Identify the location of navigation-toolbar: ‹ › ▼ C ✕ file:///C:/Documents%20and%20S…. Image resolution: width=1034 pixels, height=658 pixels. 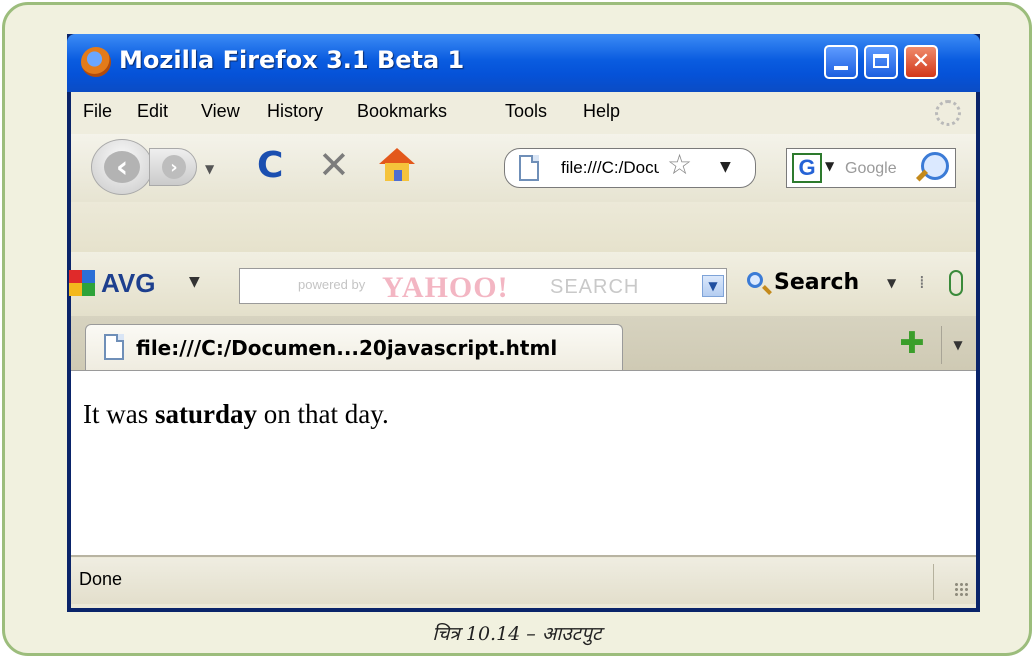
(523, 168).